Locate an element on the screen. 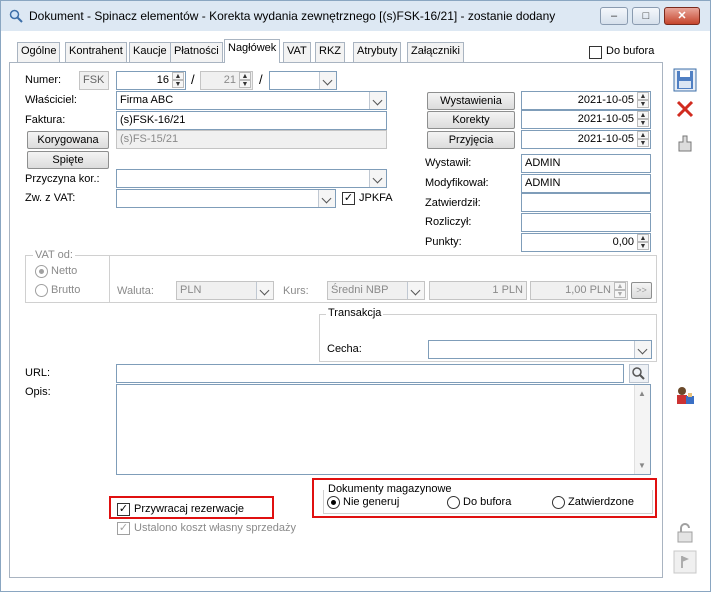  do-bufora-radio-label: Do bufora is located at coordinates (487, 502).